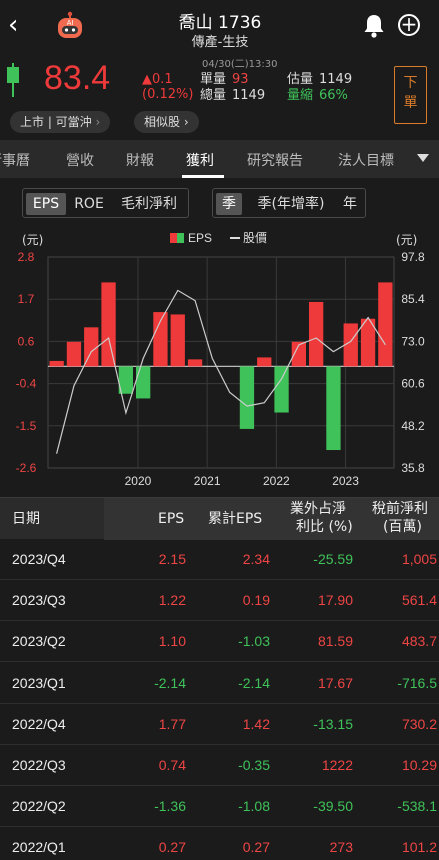  Describe the element at coordinates (162, 122) in the screenshot. I see `similar-stocks-label: 相似股` at that location.